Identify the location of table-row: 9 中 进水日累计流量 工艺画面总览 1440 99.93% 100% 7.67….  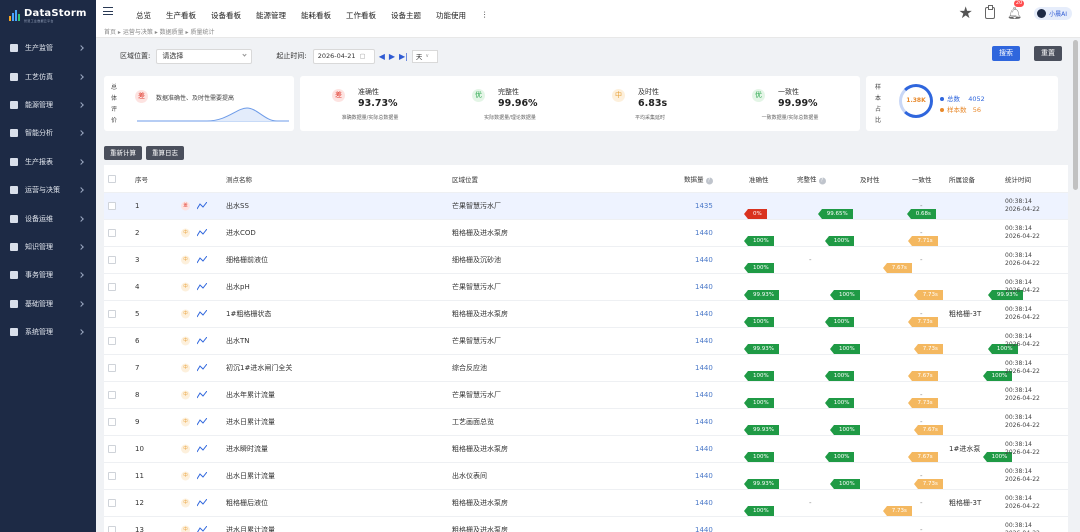
(586, 421).